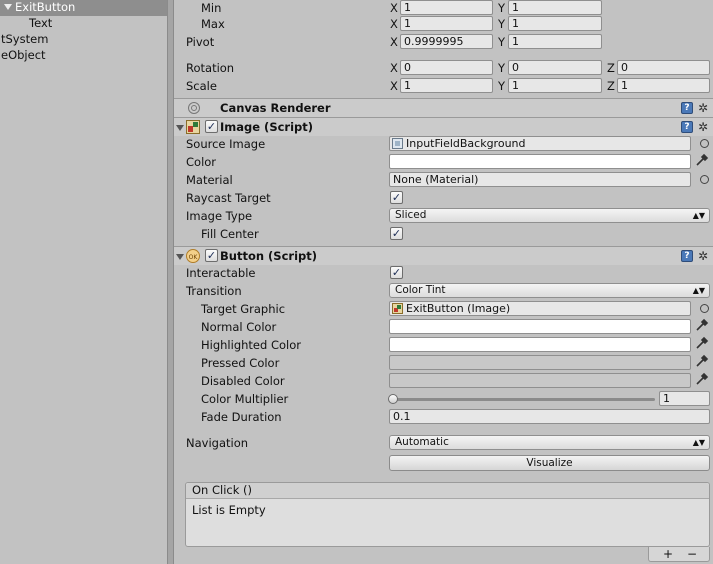 The height and width of the screenshot is (564, 713). What do you see at coordinates (458, 308) in the screenshot?
I see `target-graphic-value: ExitButton (Image)` at bounding box center [458, 308].